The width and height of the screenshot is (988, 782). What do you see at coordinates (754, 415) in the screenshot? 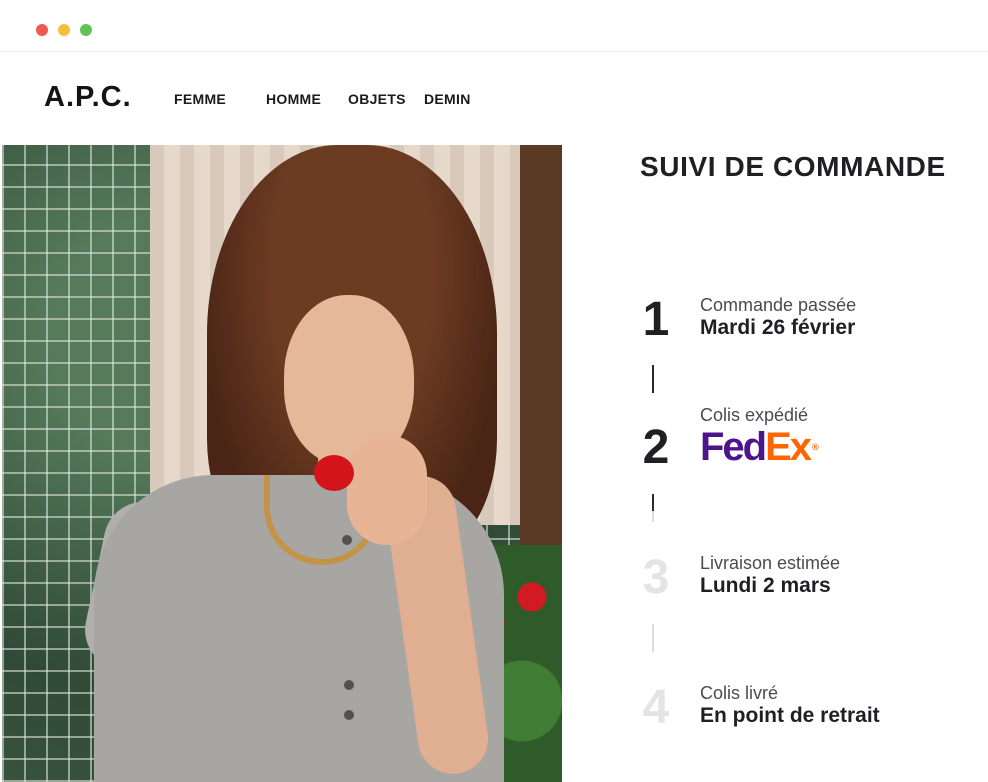
I see `step-label: Colis expédié` at bounding box center [754, 415].